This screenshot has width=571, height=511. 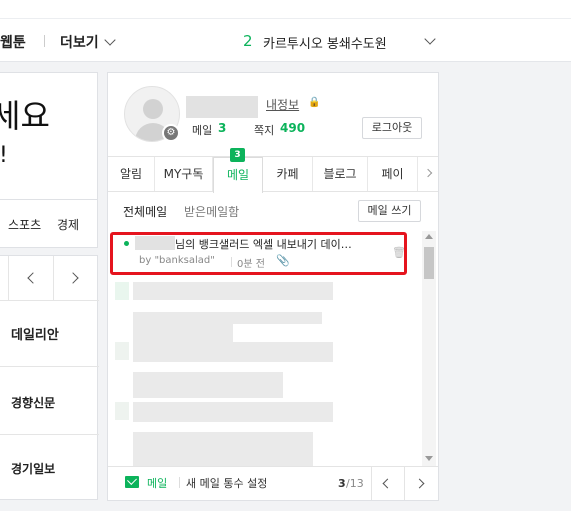 What do you see at coordinates (24, 224) in the screenshot?
I see `tab-sports: 스포츠` at bounding box center [24, 224].